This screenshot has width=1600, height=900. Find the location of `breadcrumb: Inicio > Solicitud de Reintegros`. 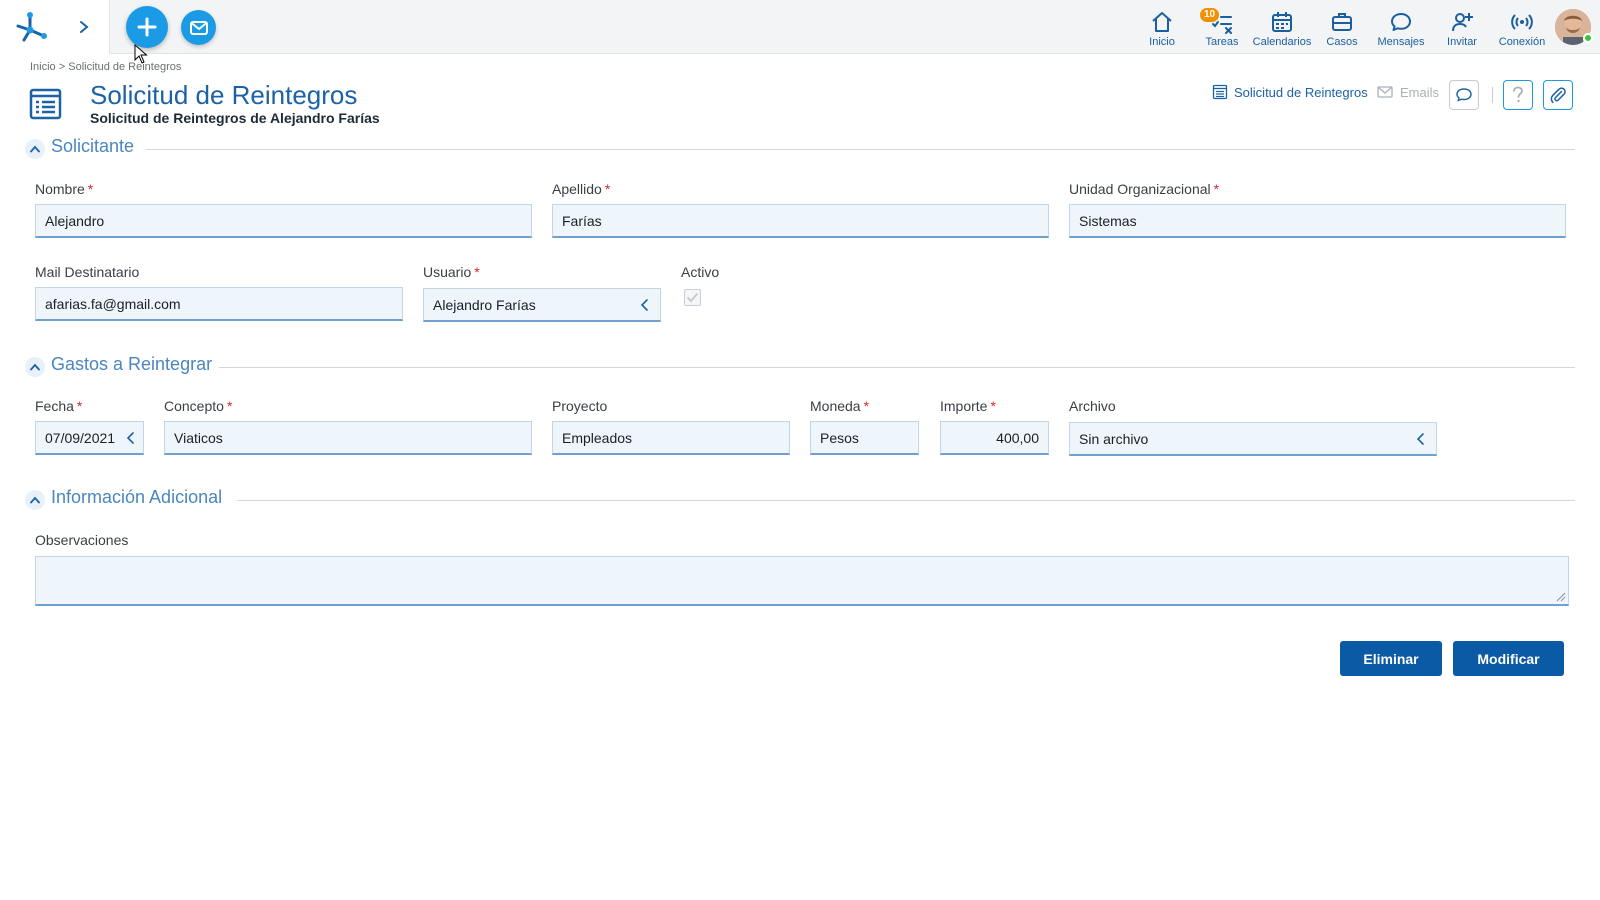

breadcrumb: Inicio > Solicitud de Reintegros is located at coordinates (105, 67).